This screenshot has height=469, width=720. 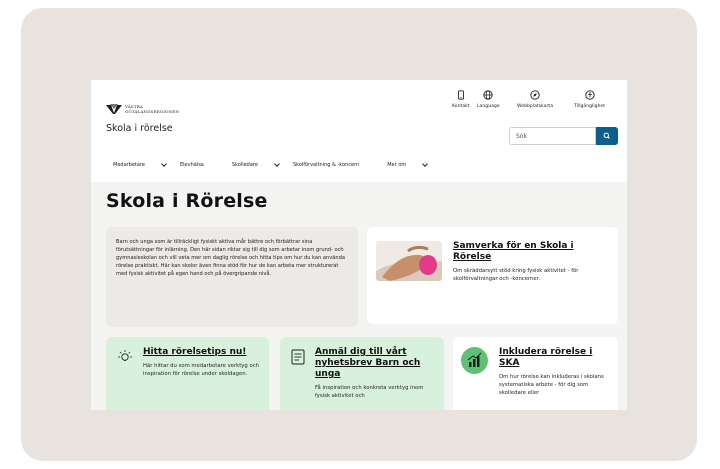 What do you see at coordinates (125, 355) in the screenshot?
I see `lightbulb-icon` at bounding box center [125, 355].